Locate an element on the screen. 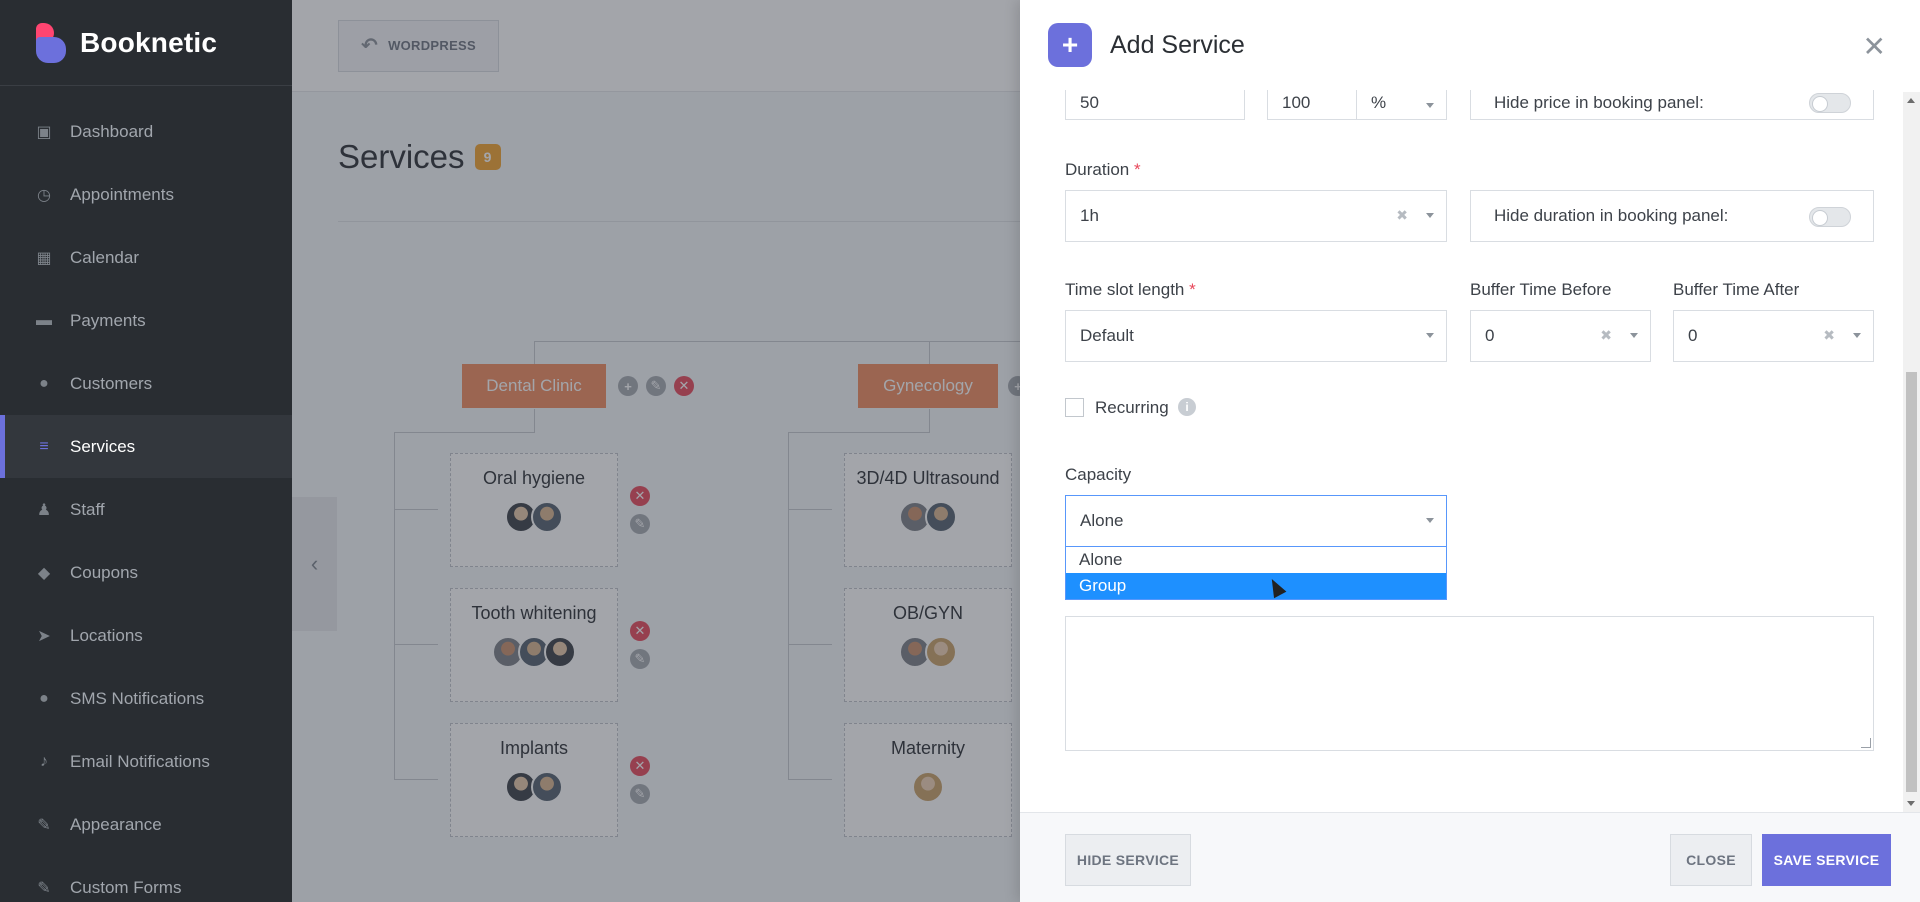 This screenshot has width=1920, height=902. sidebar-item-sms-notifications: ● SMS Notifications is located at coordinates (146, 698).